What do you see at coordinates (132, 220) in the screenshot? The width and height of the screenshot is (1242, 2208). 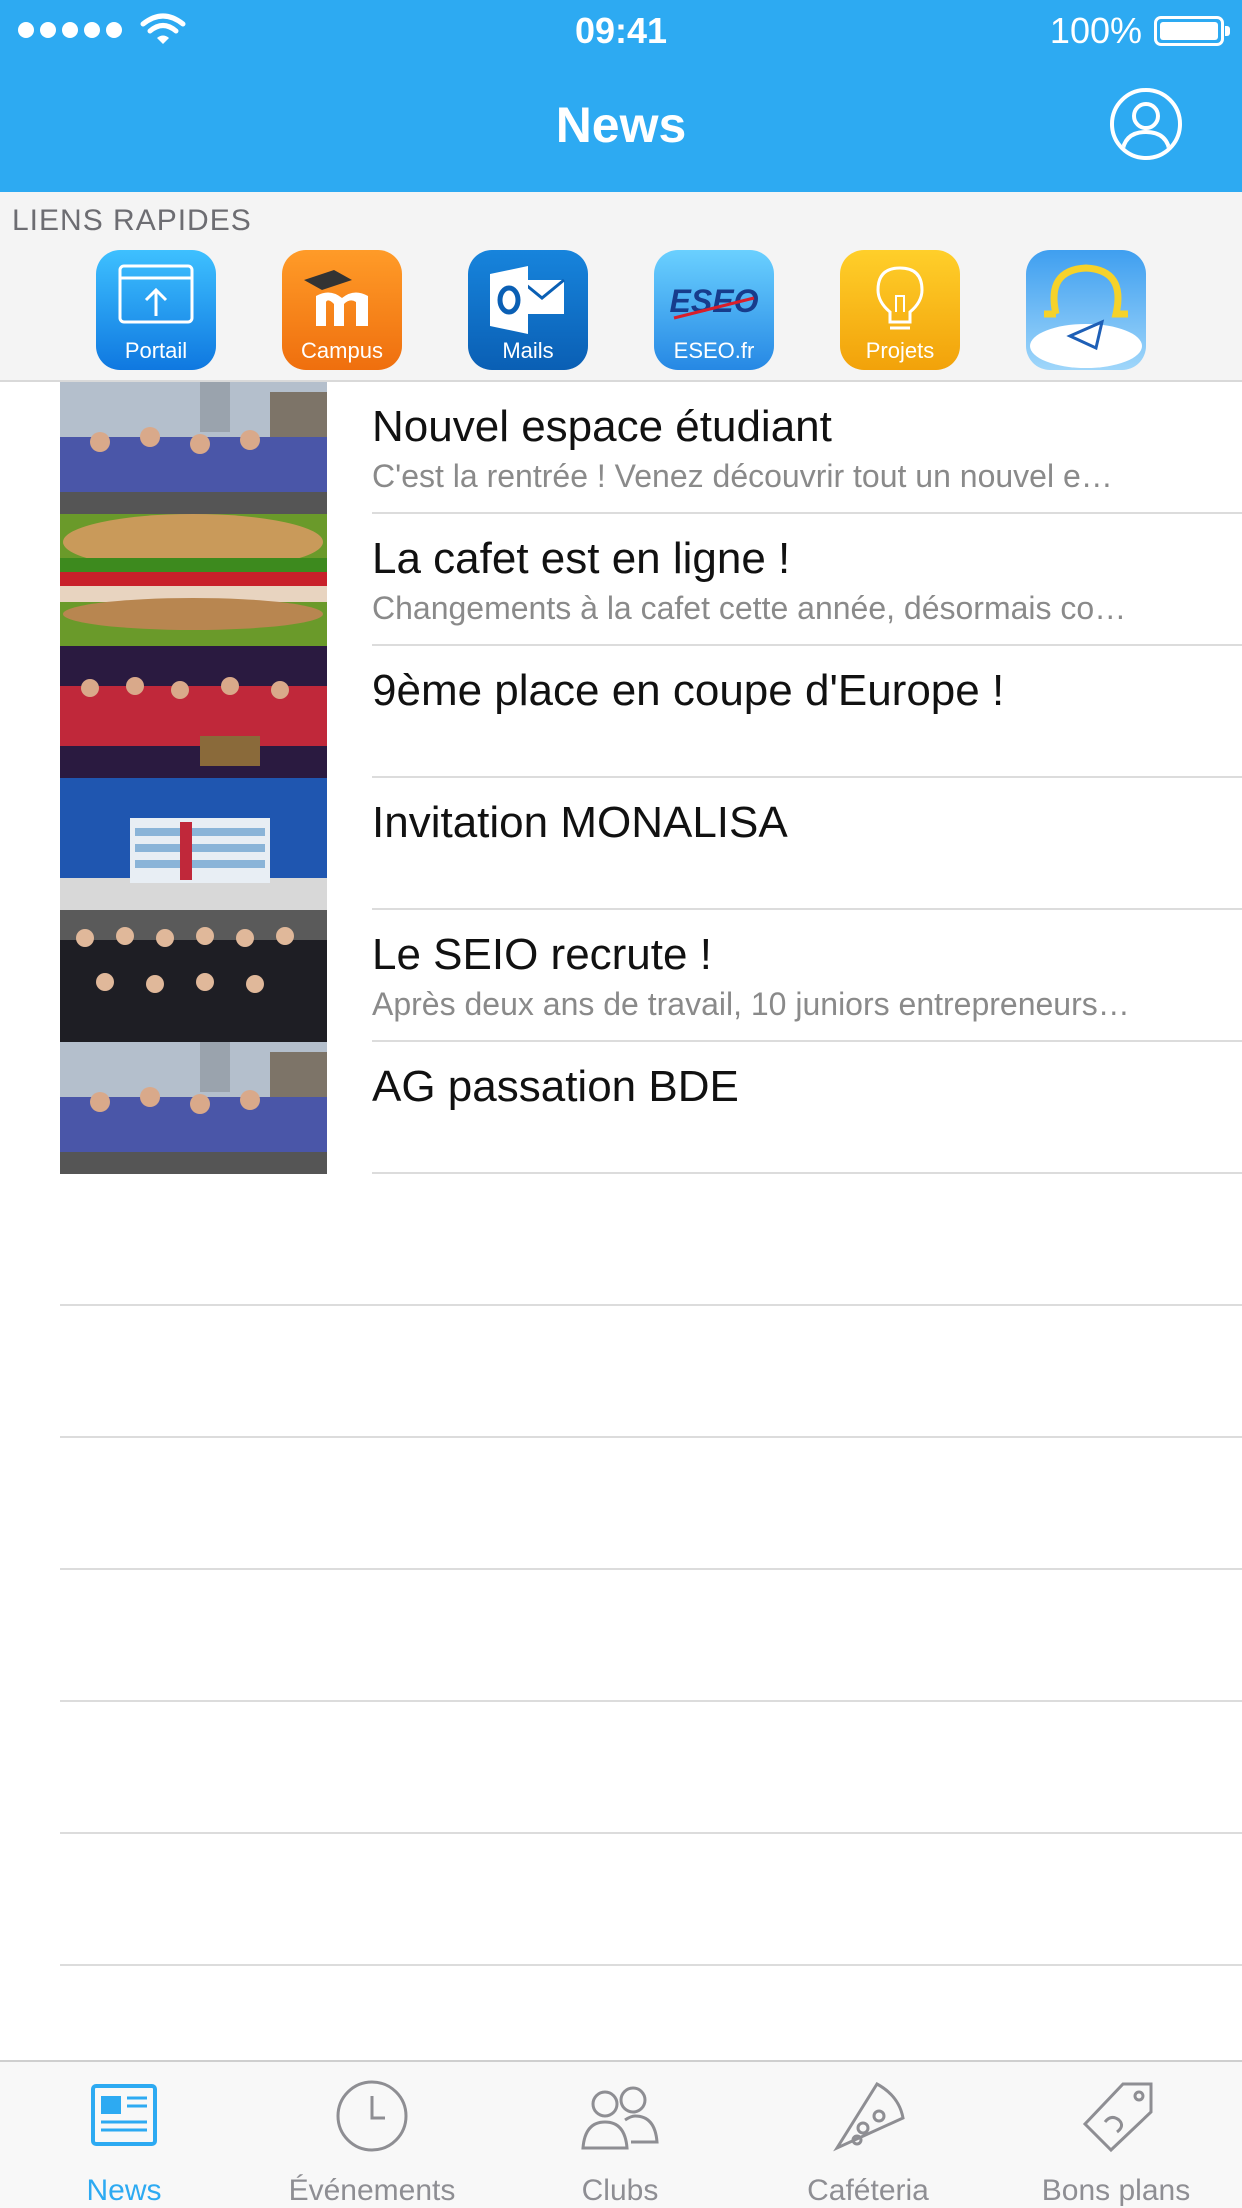 I see `quick-links-title: LIENS RAPIDES` at bounding box center [132, 220].